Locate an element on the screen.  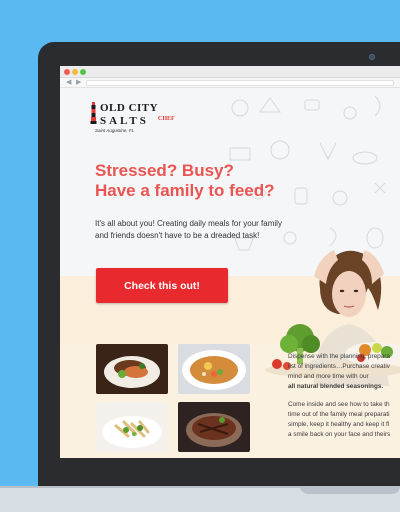
side-p2-line4: a smile back on your face and theirs is located at coordinates (339, 434).